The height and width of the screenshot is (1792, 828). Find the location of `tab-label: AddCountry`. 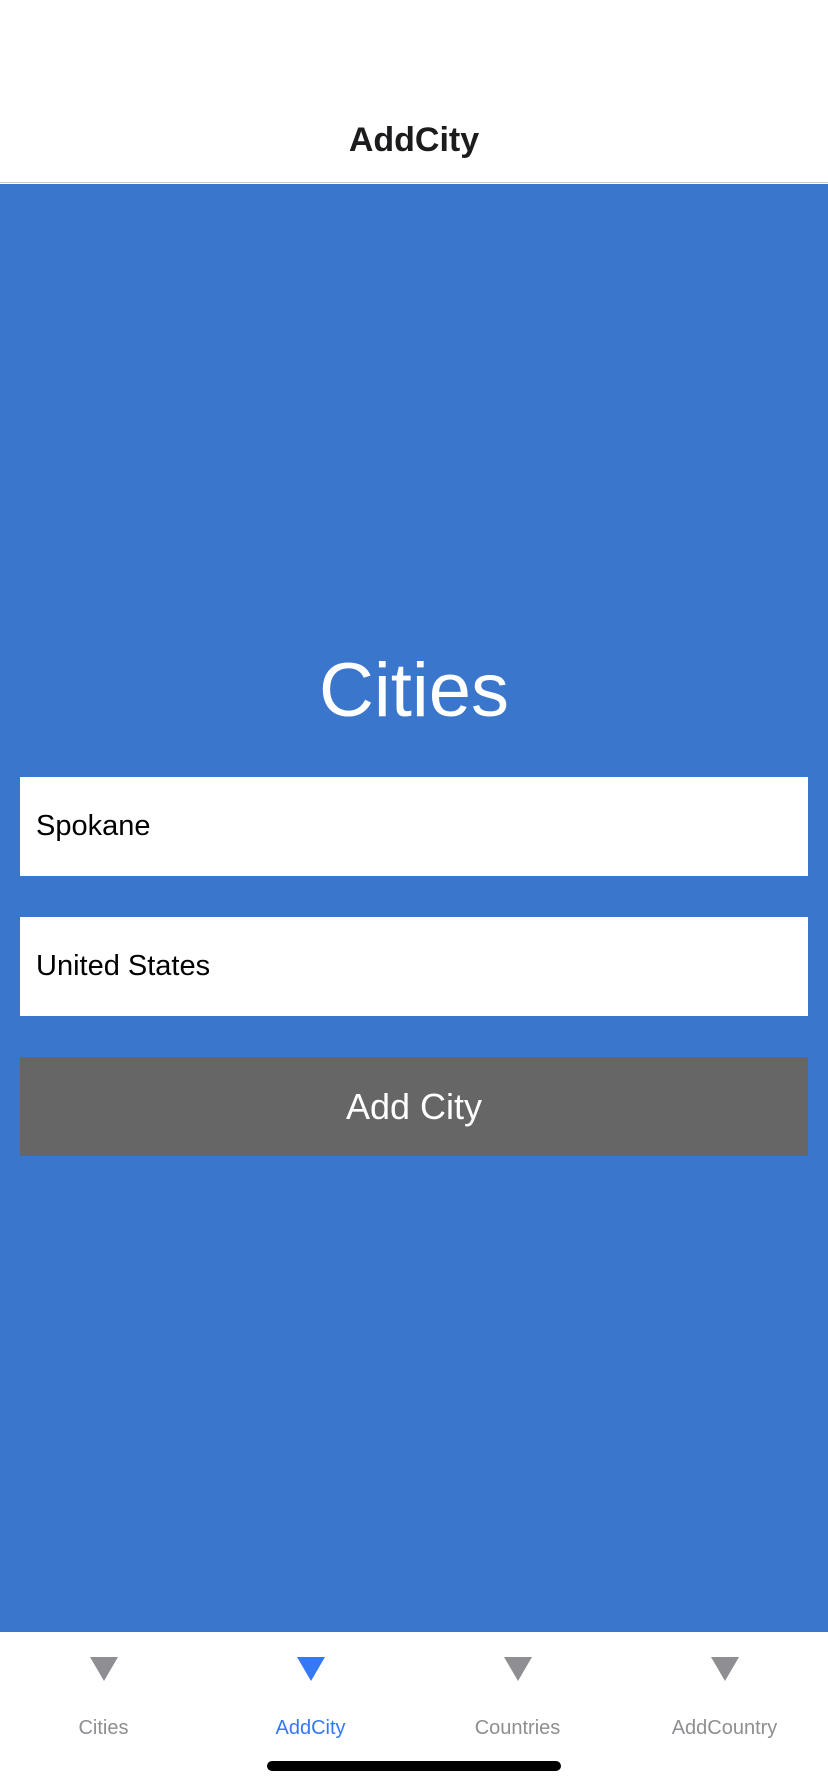

tab-label: AddCountry is located at coordinates (724, 1728).